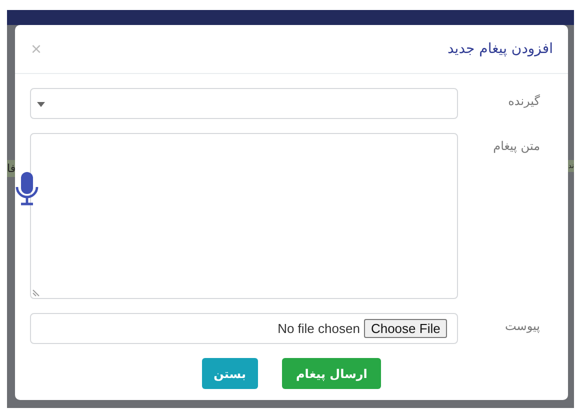  I want to click on recipient-select, so click(244, 103).